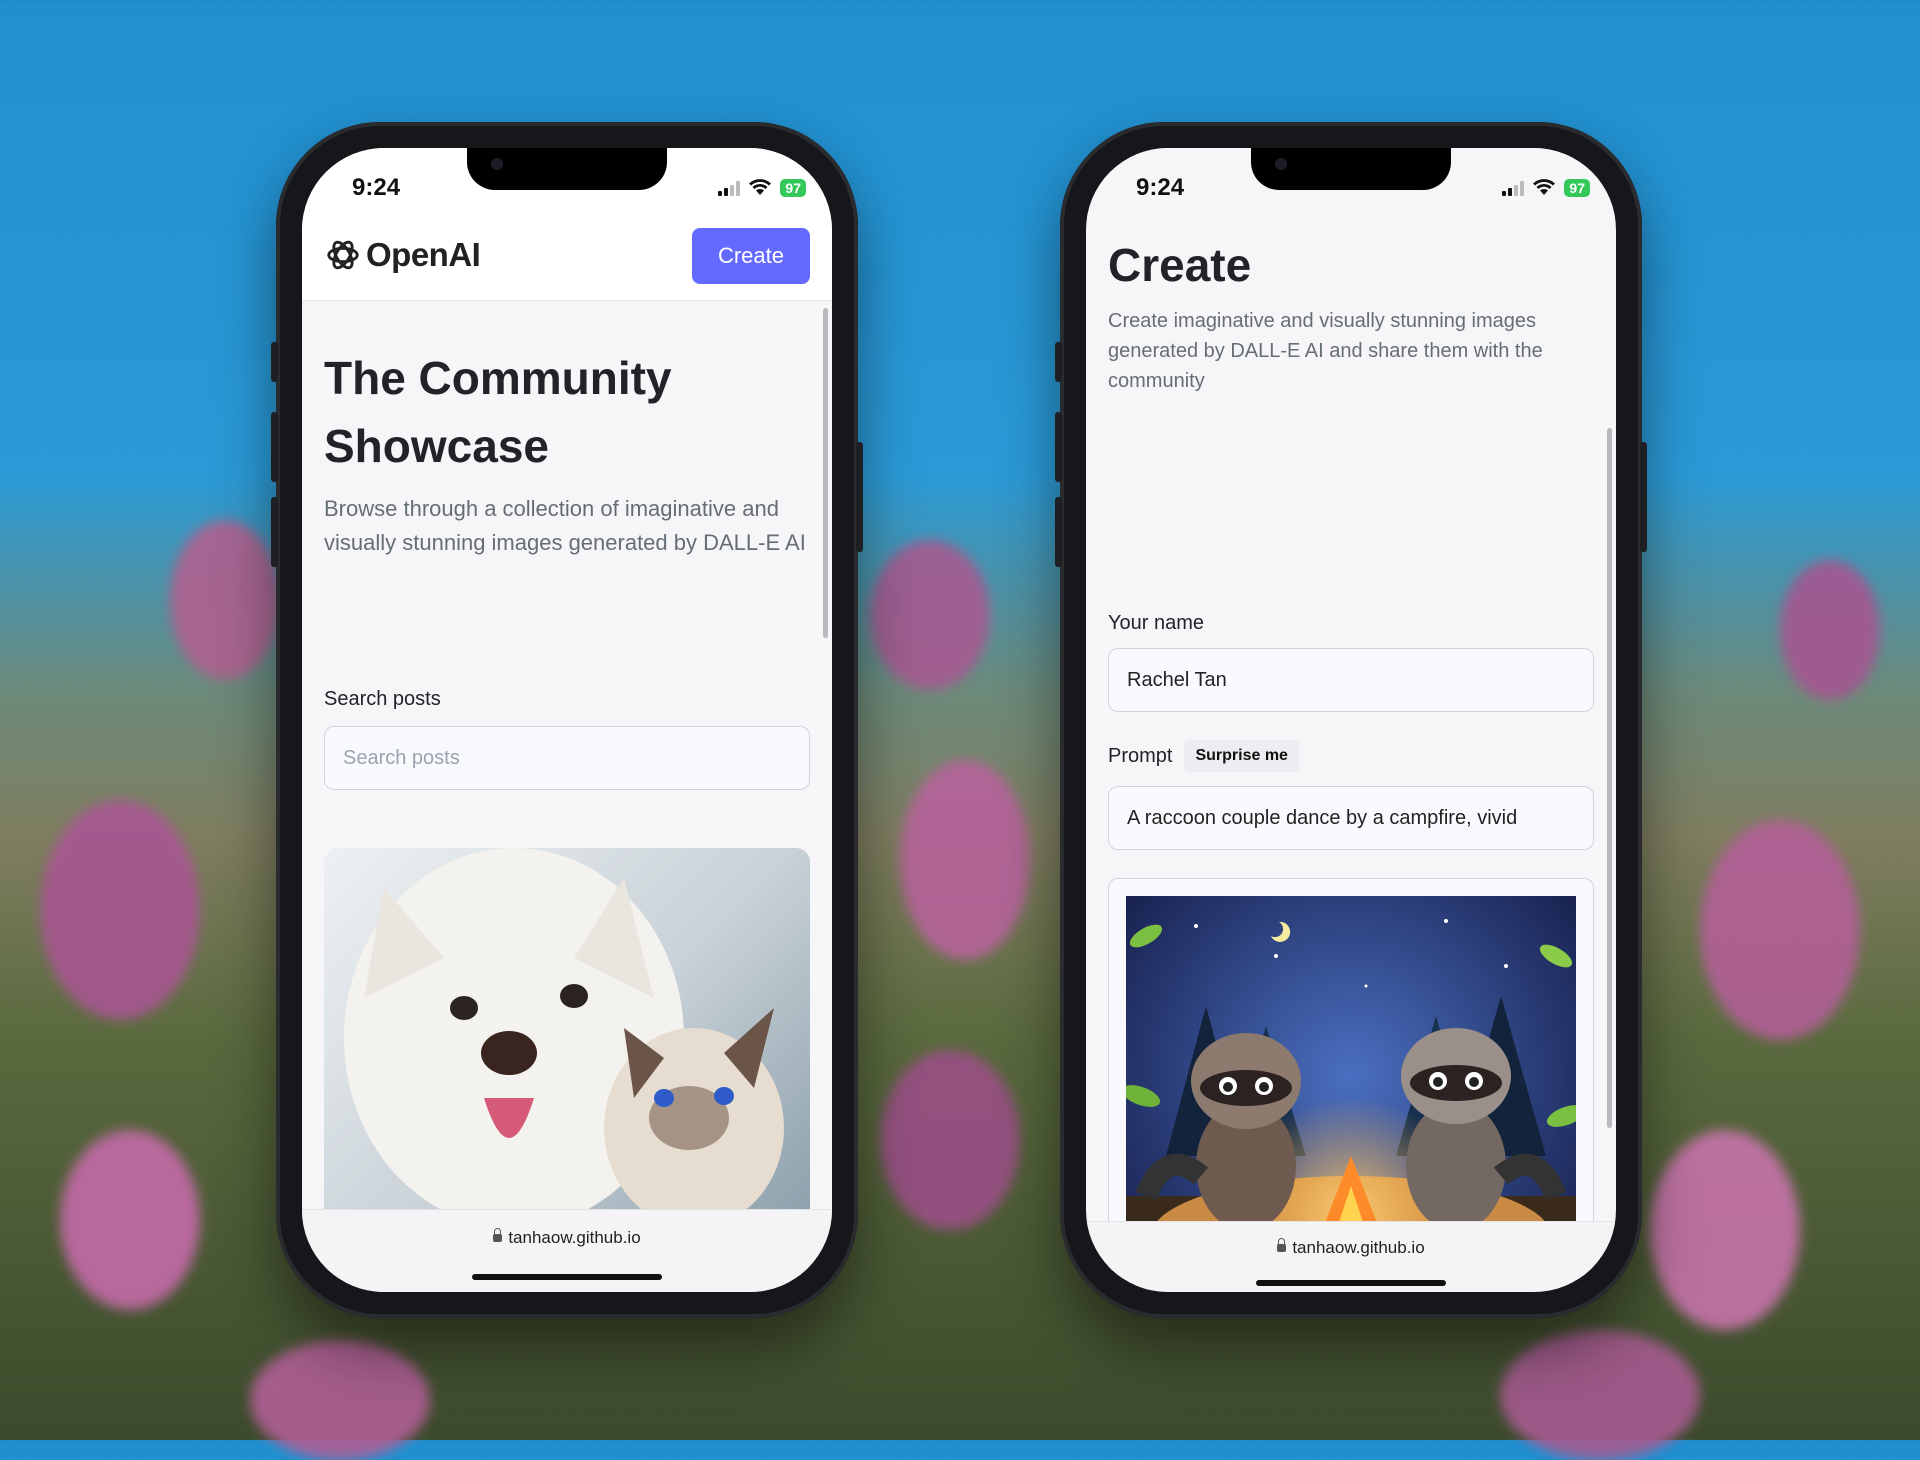 This screenshot has width=1920, height=1460. Describe the element at coordinates (567, 758) in the screenshot. I see `search-input: Search posts` at that location.